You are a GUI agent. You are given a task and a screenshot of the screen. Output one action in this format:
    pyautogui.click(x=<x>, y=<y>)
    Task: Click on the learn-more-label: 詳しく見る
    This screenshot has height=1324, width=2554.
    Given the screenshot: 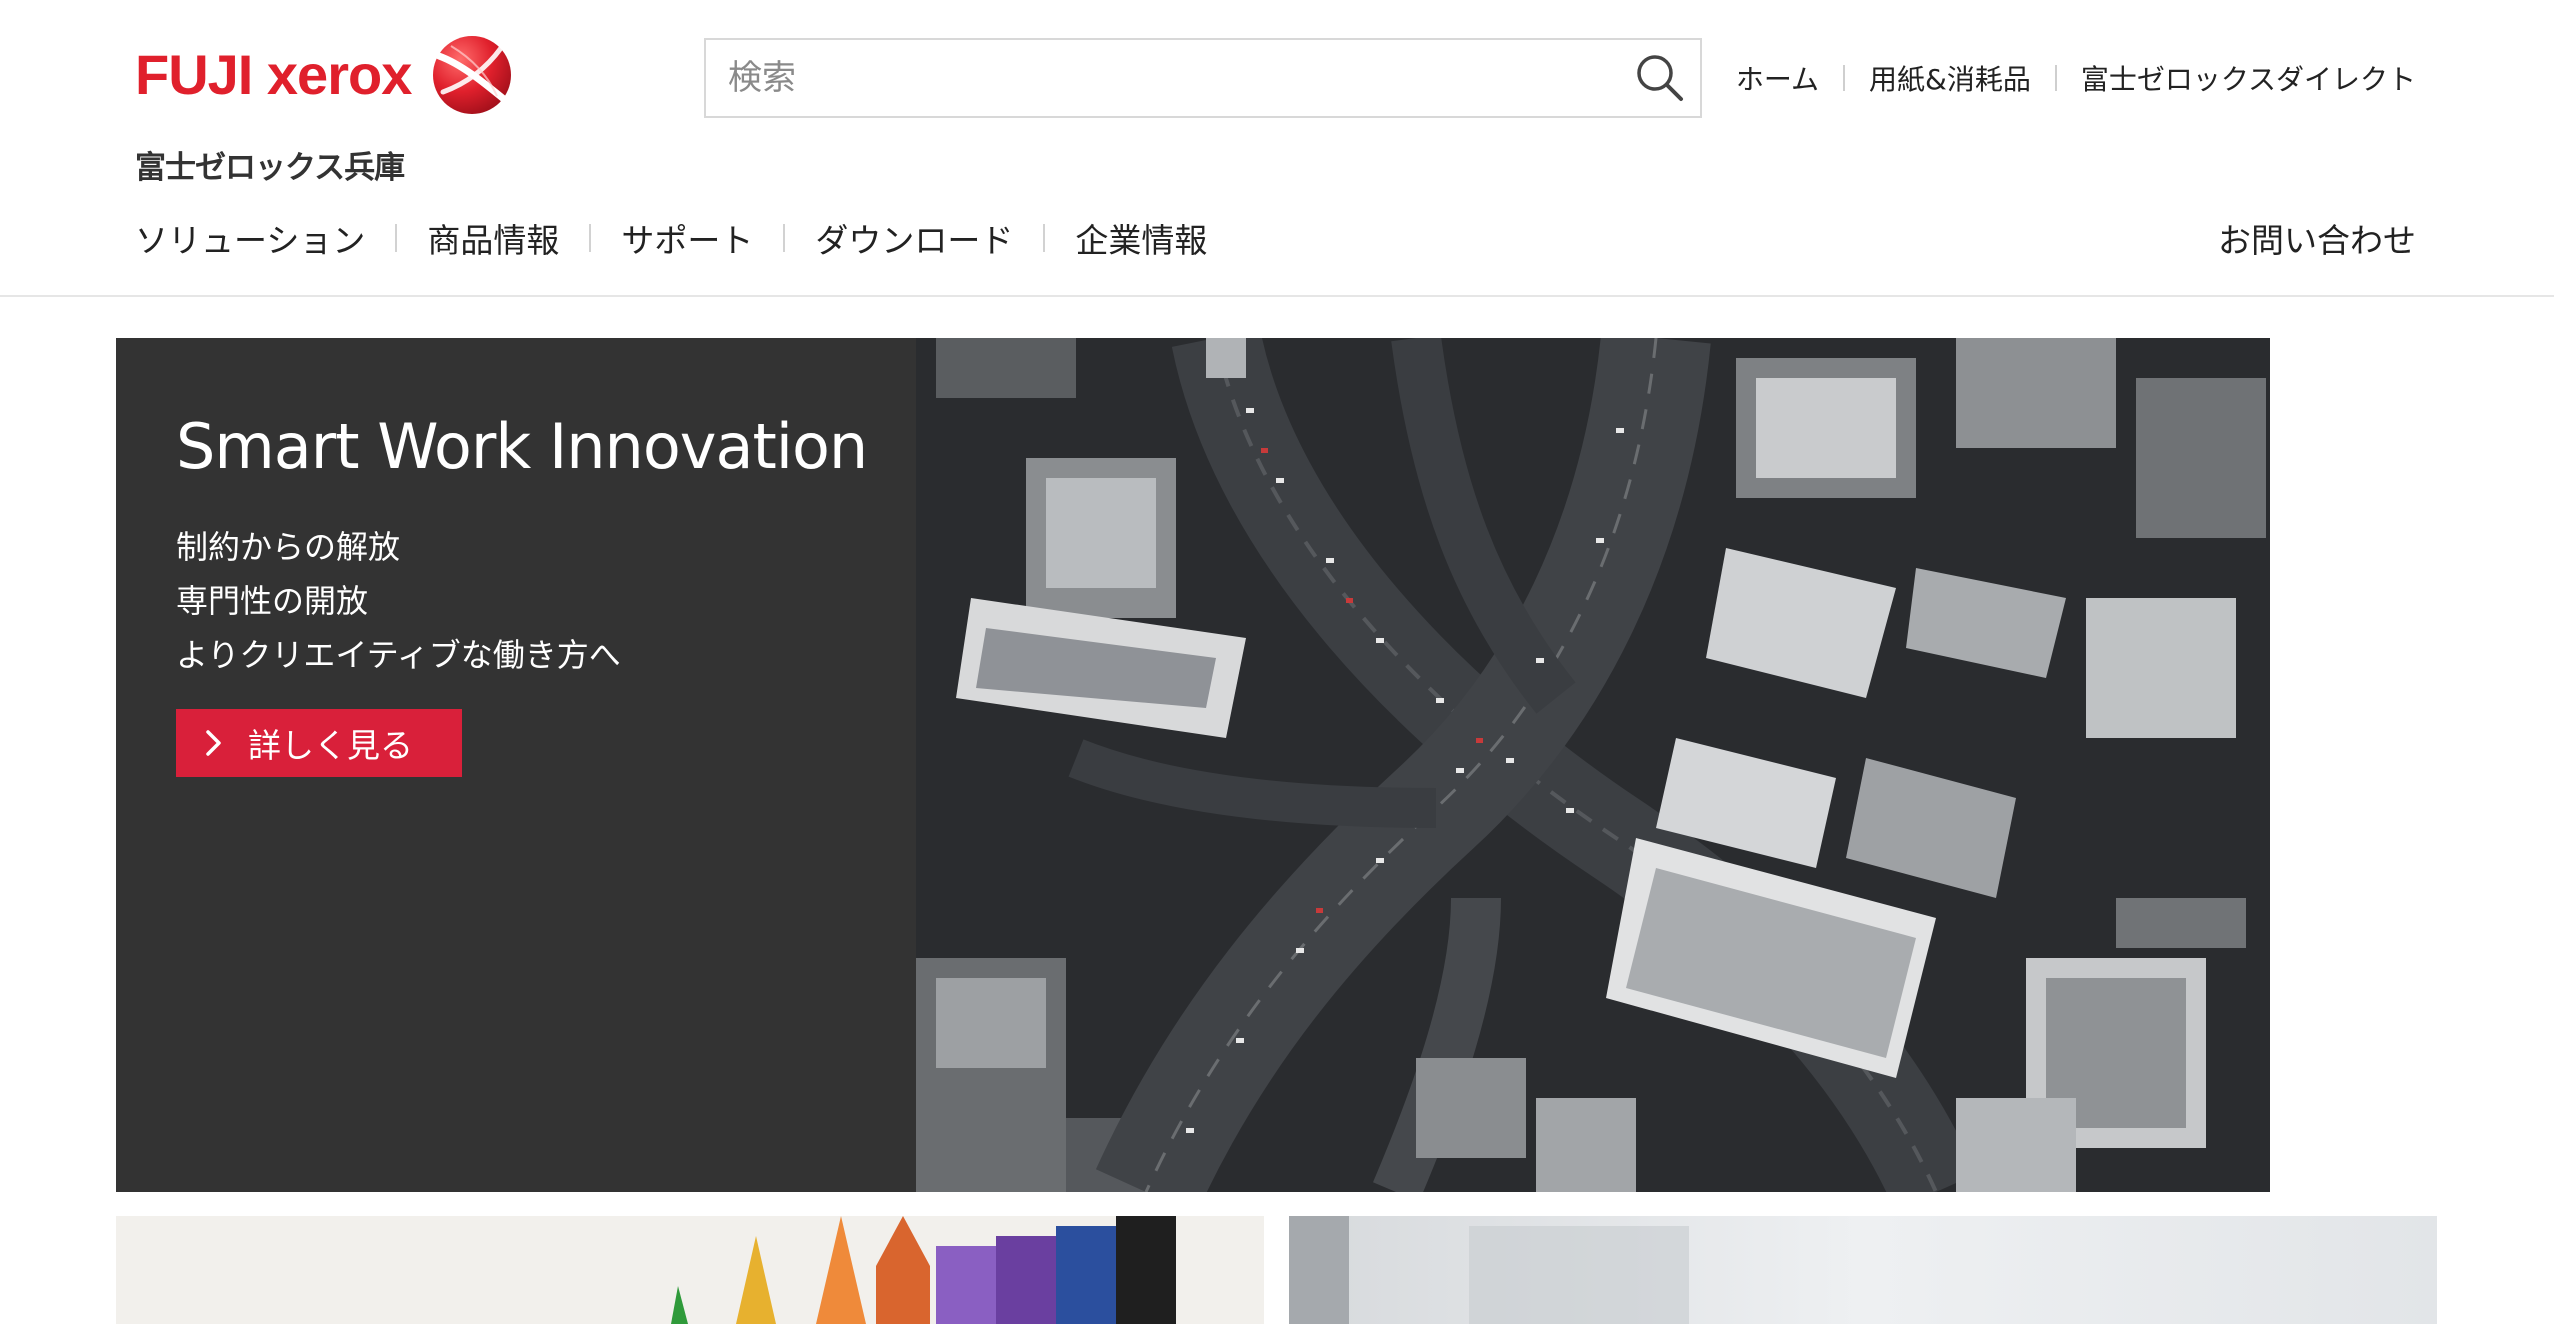 What is the action you would take?
    pyautogui.click(x=330, y=745)
    